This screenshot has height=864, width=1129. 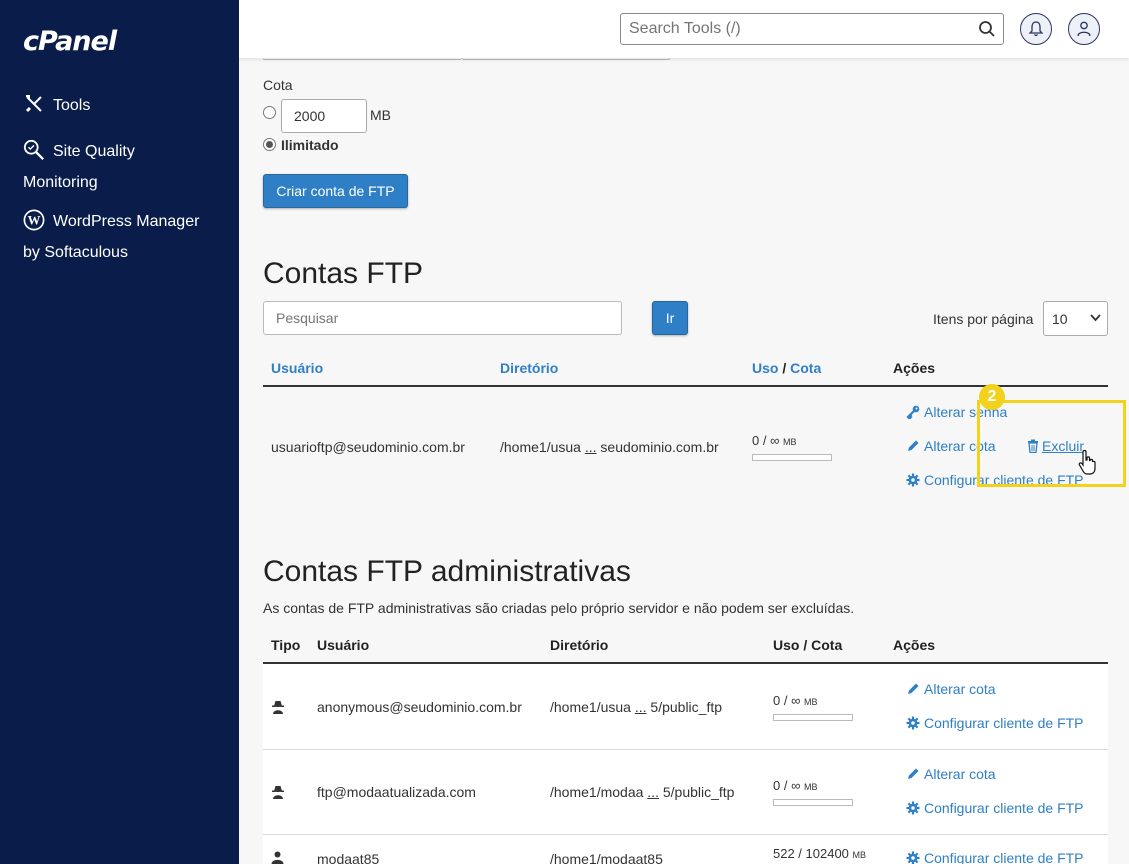 What do you see at coordinates (380, 115) in the screenshot?
I see `quota-unit: MB` at bounding box center [380, 115].